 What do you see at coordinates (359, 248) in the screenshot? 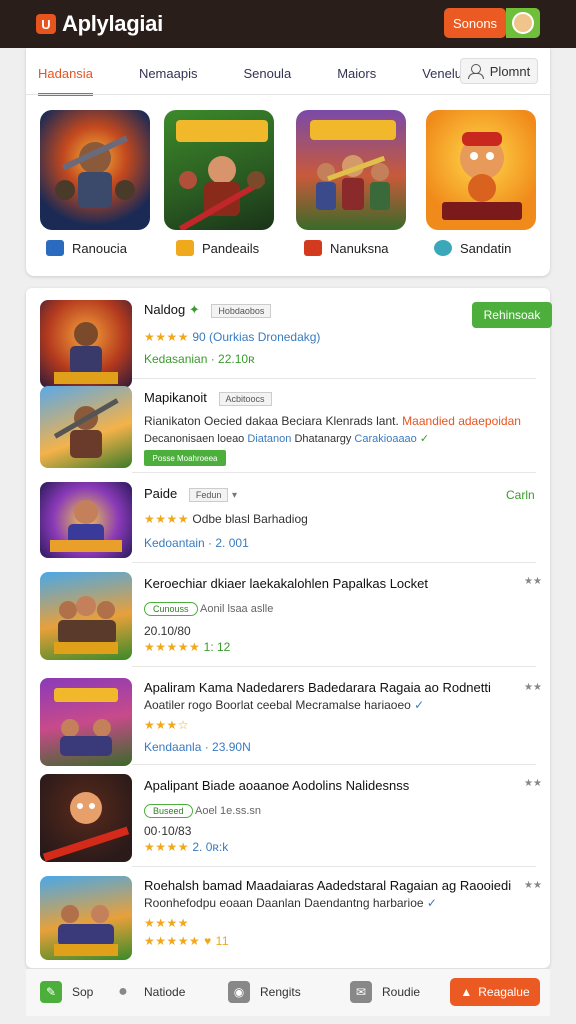
I see `featured-title-3: Nanuksna` at bounding box center [359, 248].